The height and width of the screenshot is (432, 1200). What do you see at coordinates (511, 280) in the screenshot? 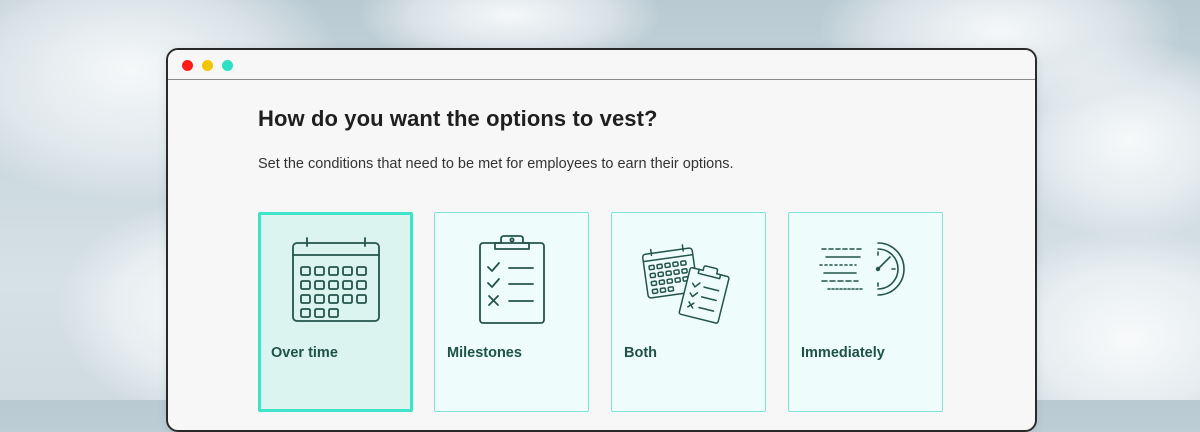
I see `checklist-clipboard-icon` at bounding box center [511, 280].